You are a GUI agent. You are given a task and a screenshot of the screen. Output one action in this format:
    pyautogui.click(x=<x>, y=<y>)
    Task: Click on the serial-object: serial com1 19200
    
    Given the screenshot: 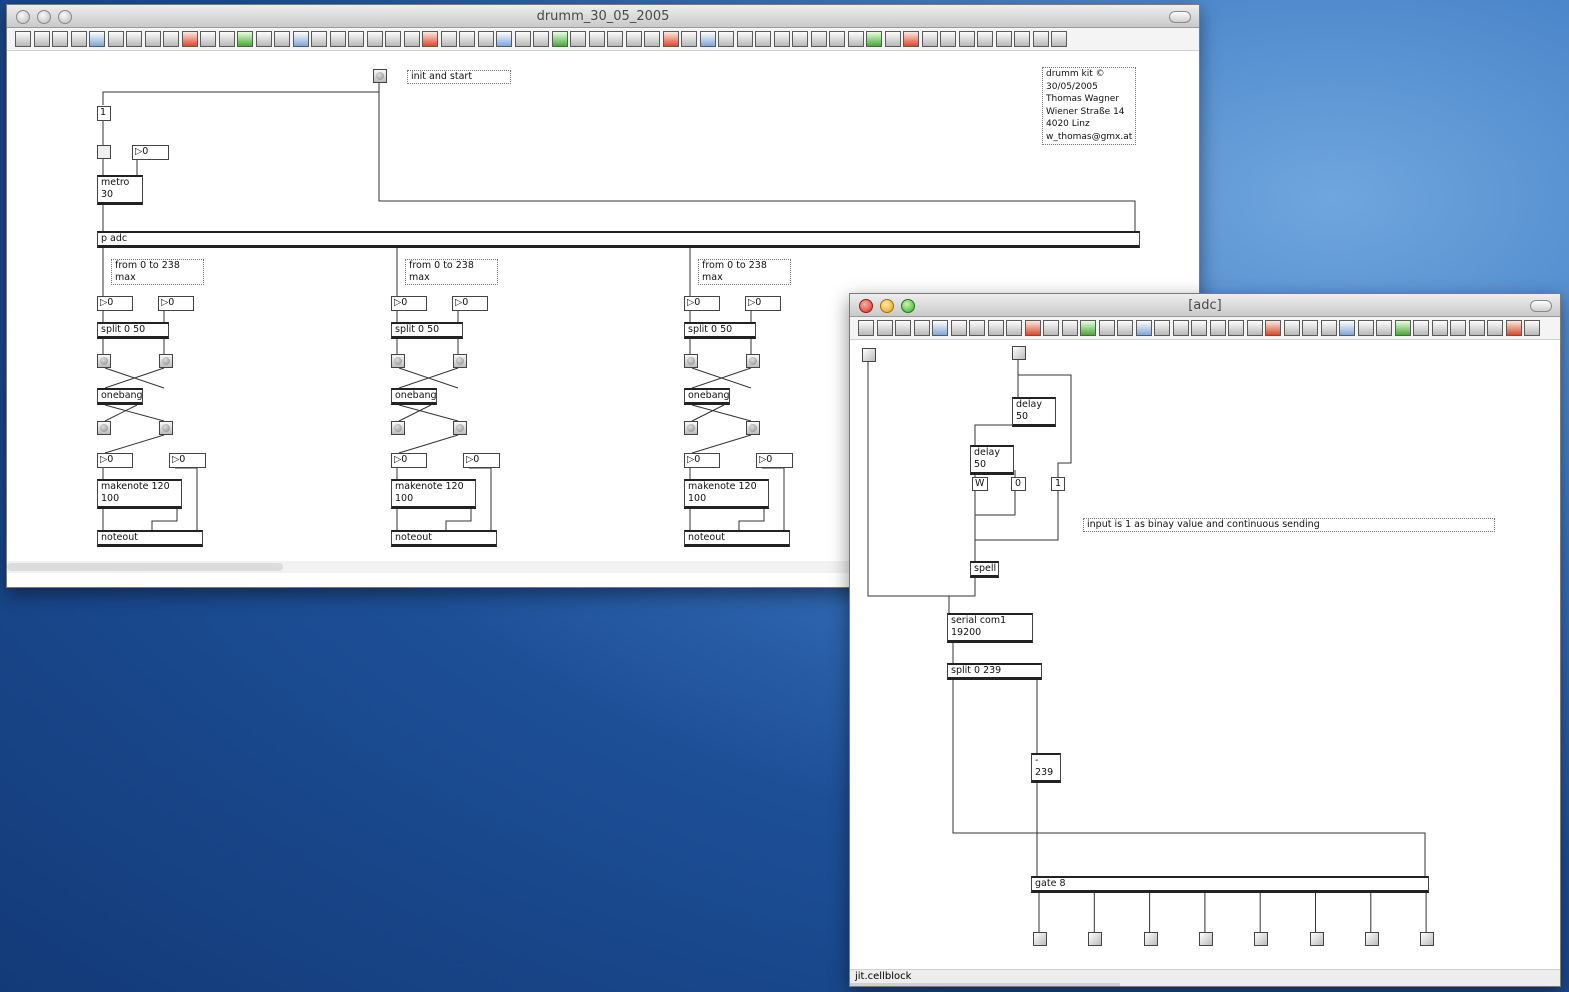 What is the action you would take?
    pyautogui.click(x=990, y=628)
    